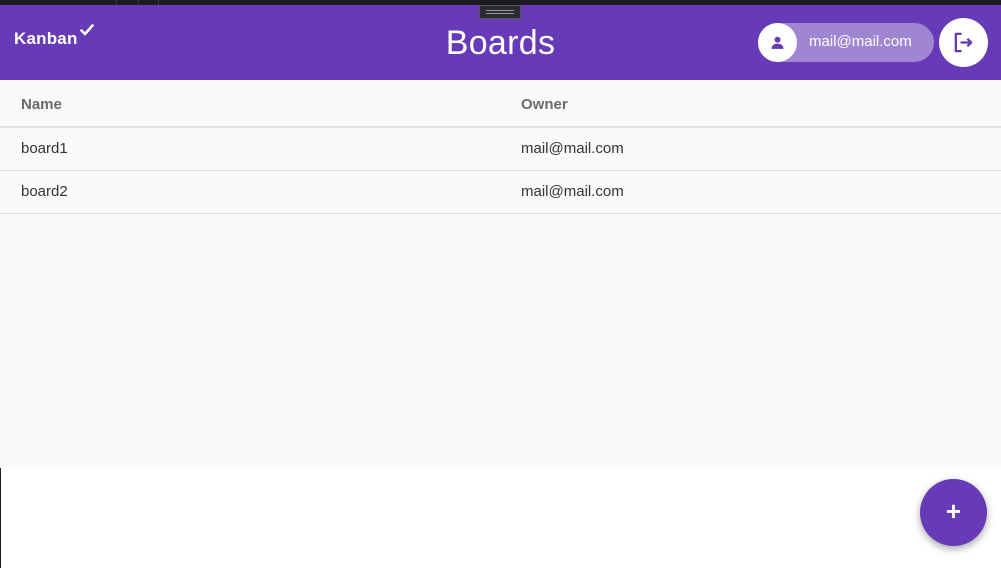  I want to click on logout-icon, so click(963, 42).